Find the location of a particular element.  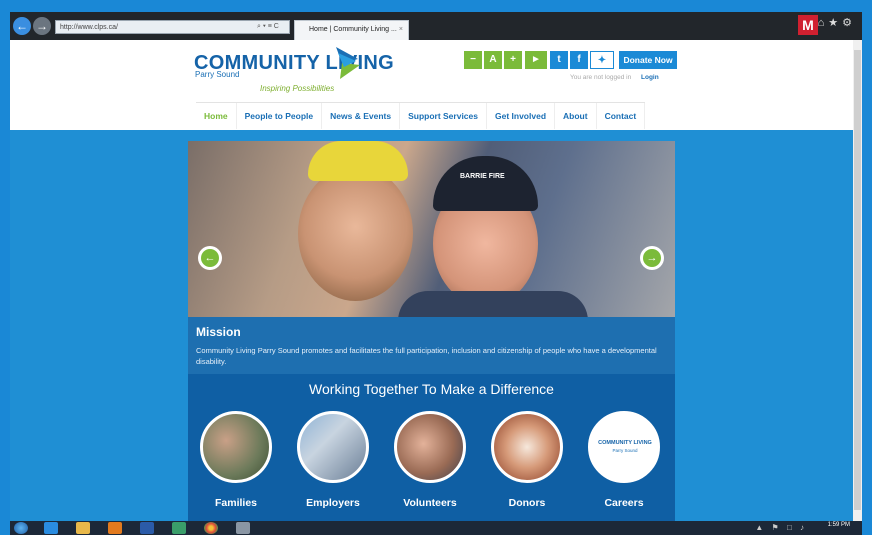

donate-label: Donate Now is located at coordinates (648, 60).